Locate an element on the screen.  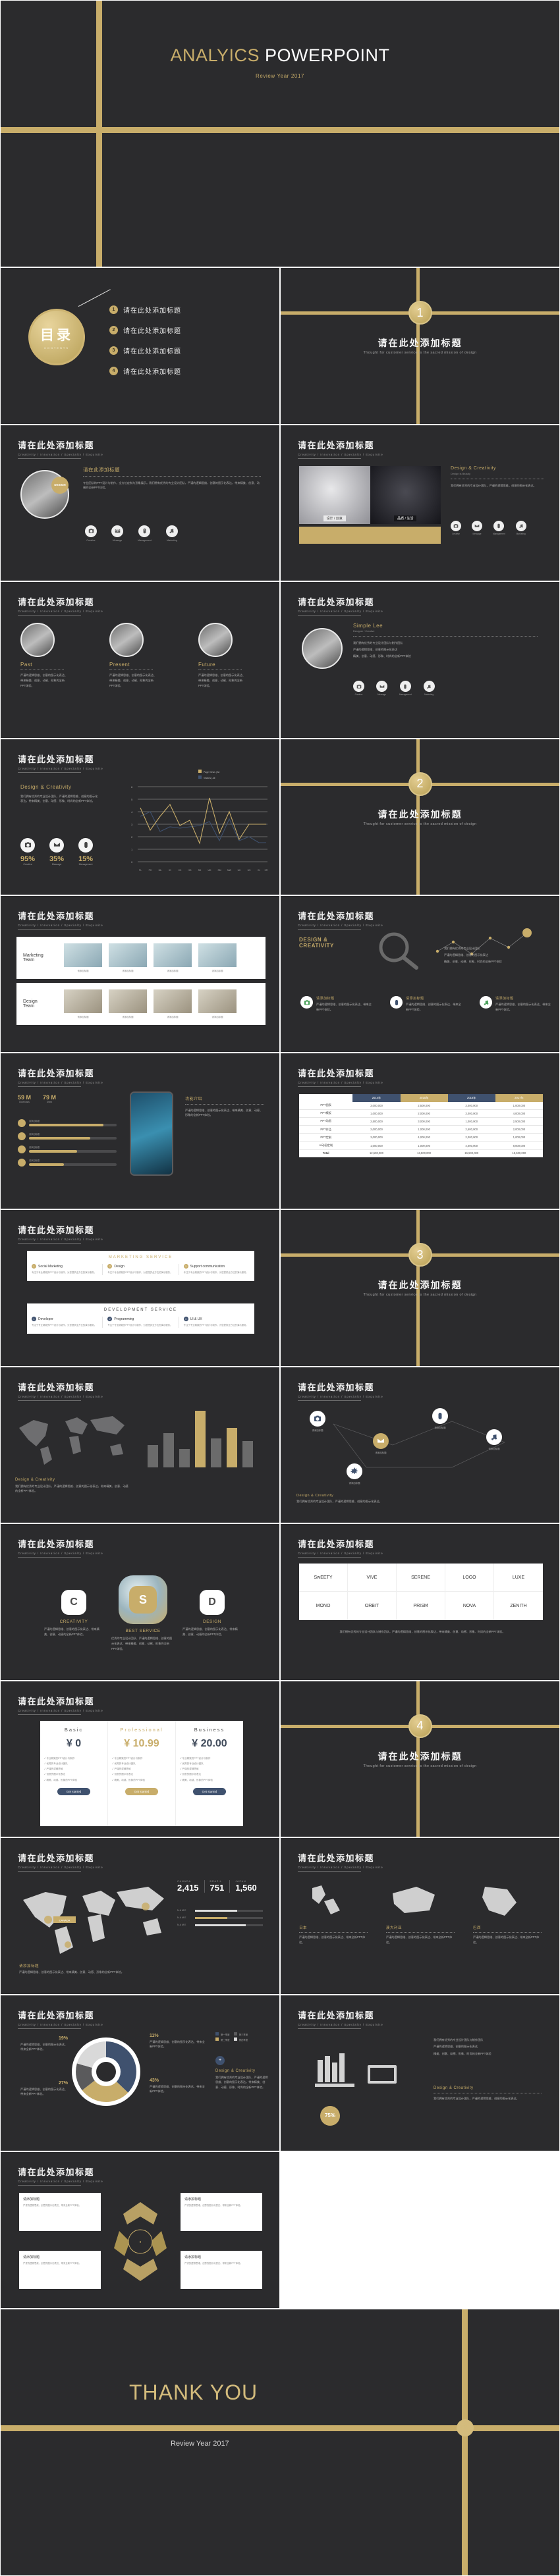
bar-label: NAME is located at coordinates (182, 1925).